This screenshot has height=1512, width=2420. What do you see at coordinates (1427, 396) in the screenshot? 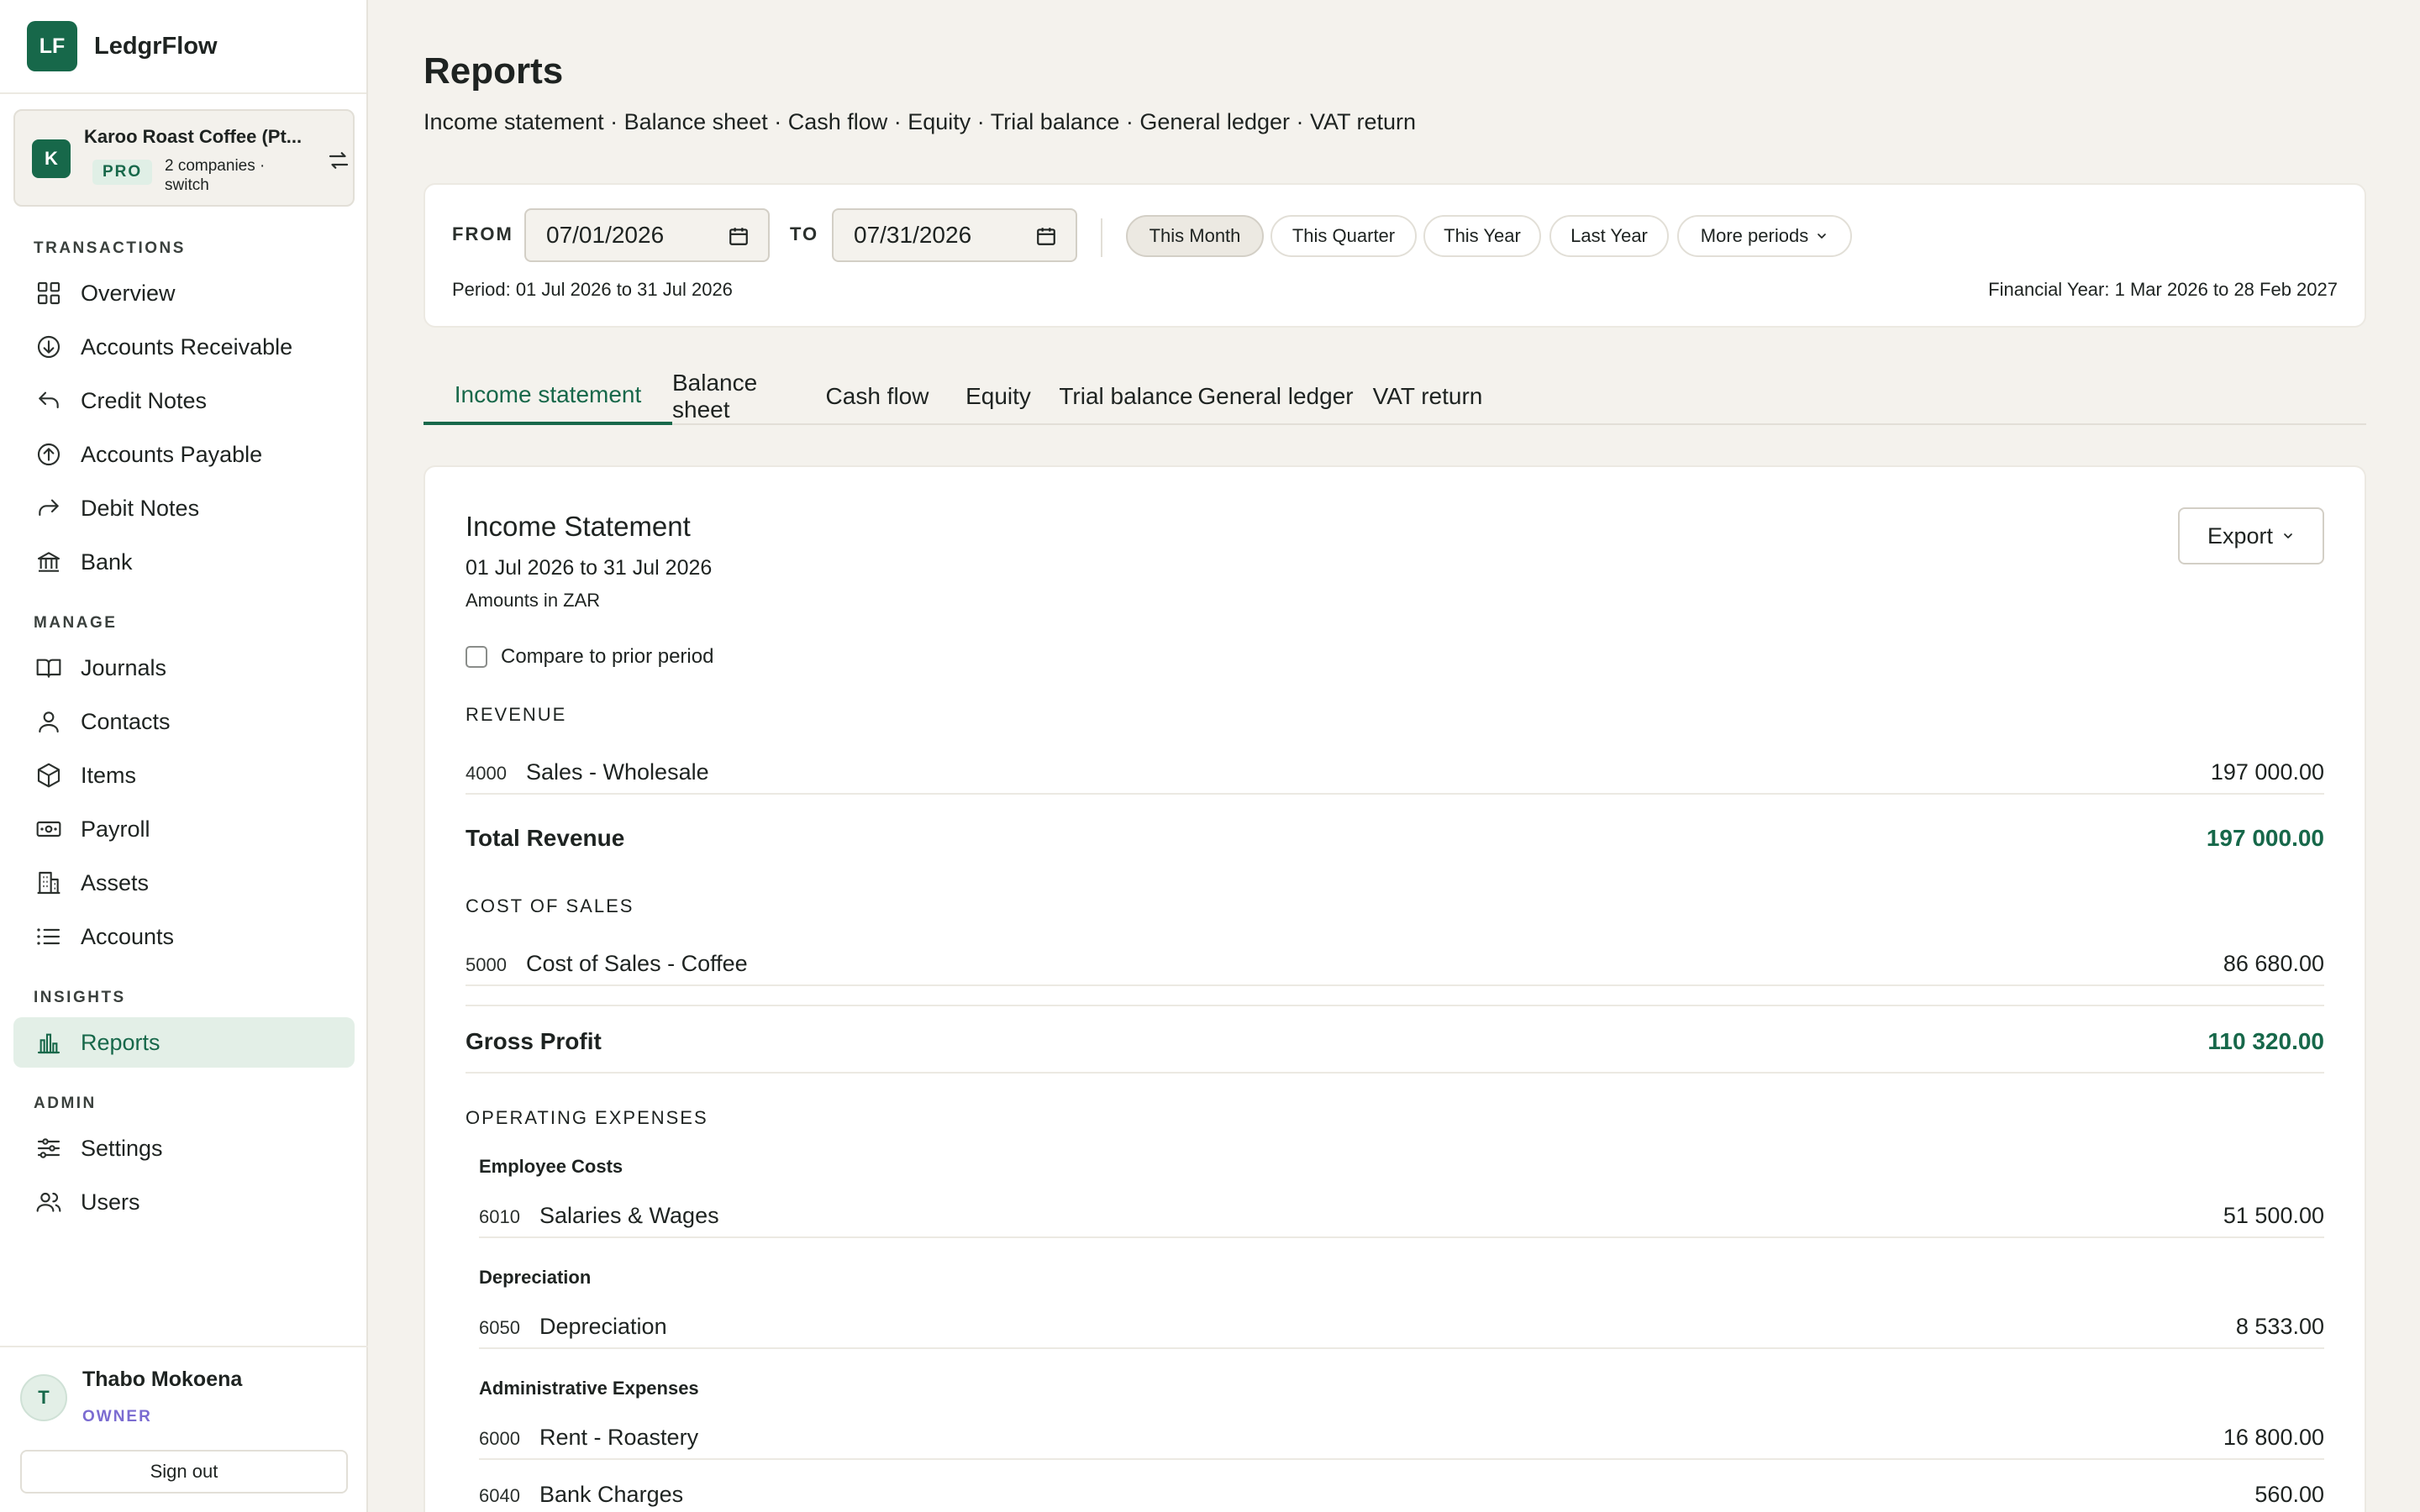
I see `tab-vat-return: VAT return` at bounding box center [1427, 396].